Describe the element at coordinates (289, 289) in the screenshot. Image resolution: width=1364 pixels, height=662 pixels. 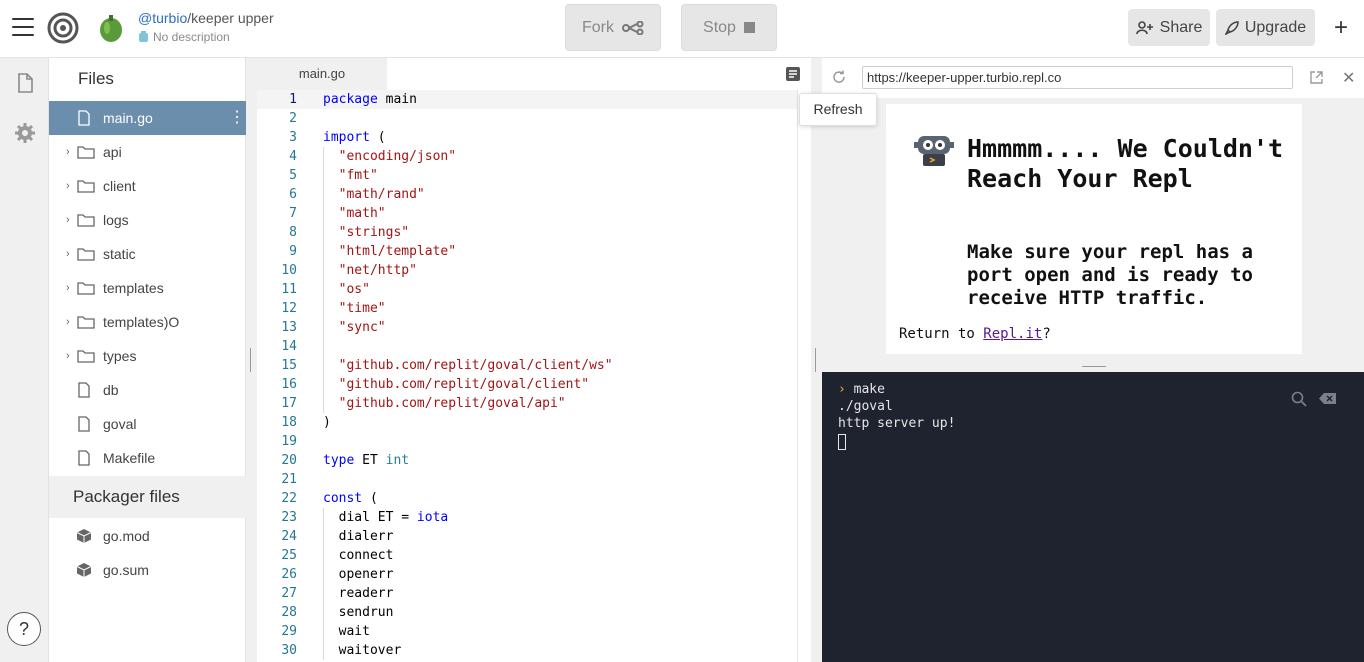
I see `line-number: 11` at that location.